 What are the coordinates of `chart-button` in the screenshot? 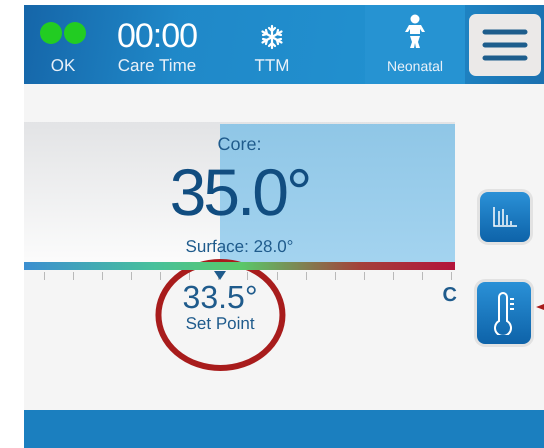 It's located at (505, 217).